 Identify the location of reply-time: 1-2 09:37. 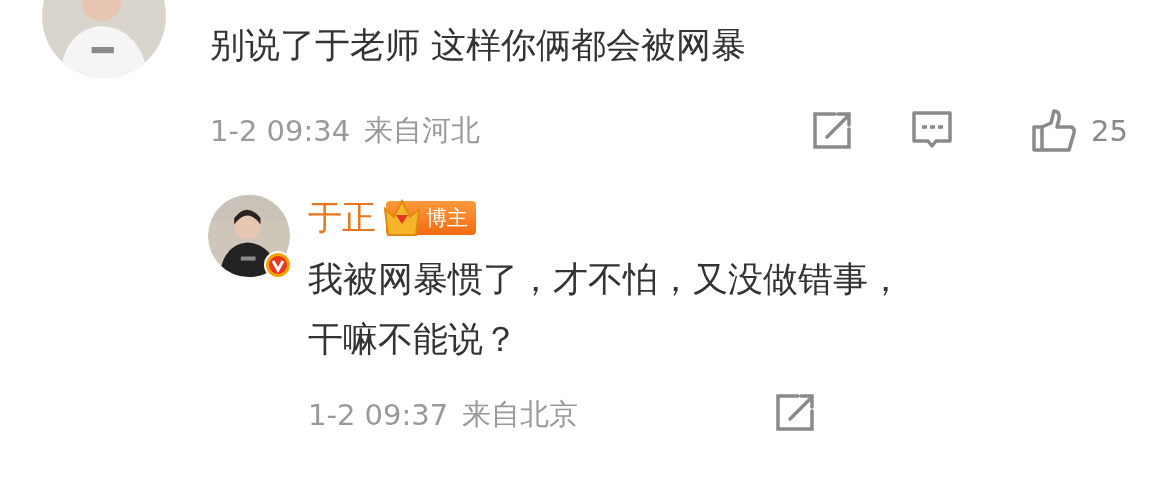
(378, 415).